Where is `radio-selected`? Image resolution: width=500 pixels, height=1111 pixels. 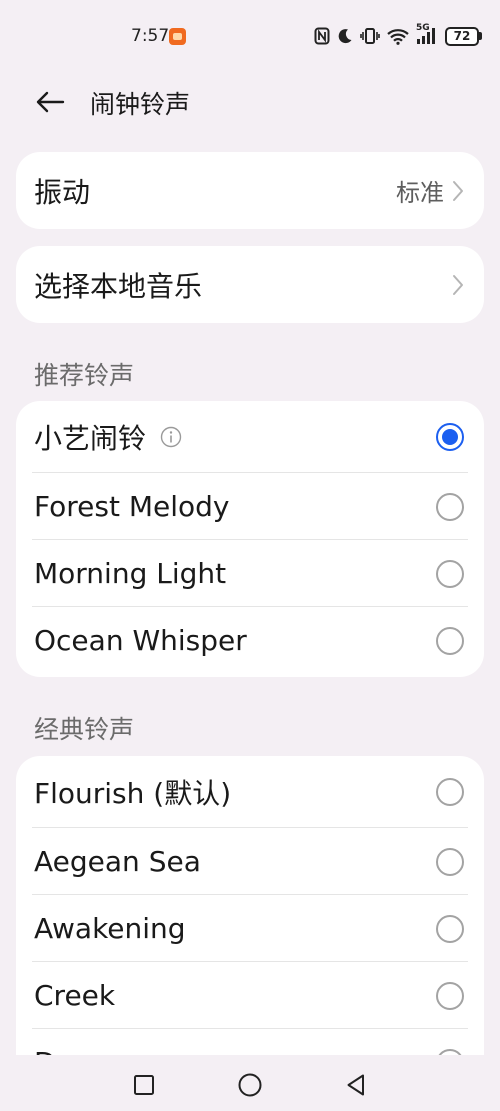
radio-selected is located at coordinates (450, 437).